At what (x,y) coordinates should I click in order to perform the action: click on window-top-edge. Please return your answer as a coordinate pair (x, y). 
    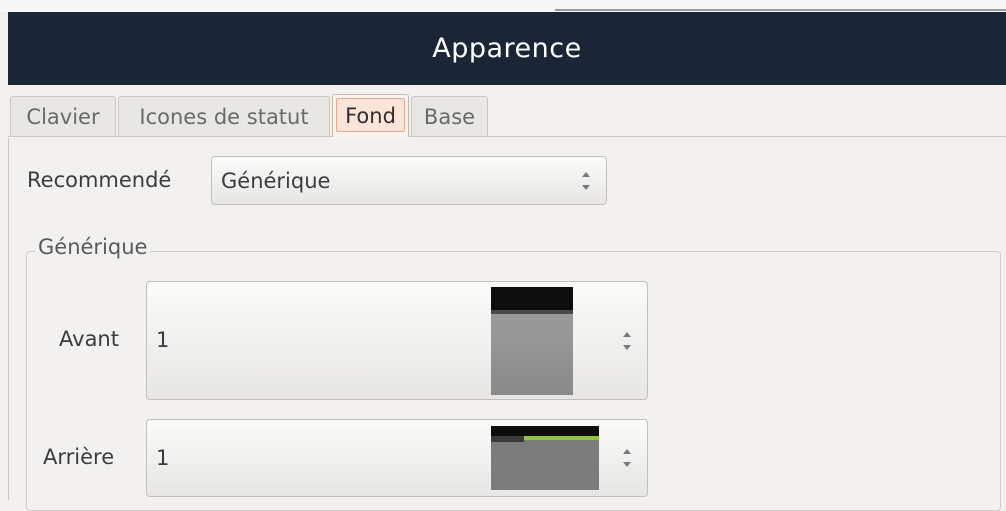
    Looking at the image, I should click on (503, 6).